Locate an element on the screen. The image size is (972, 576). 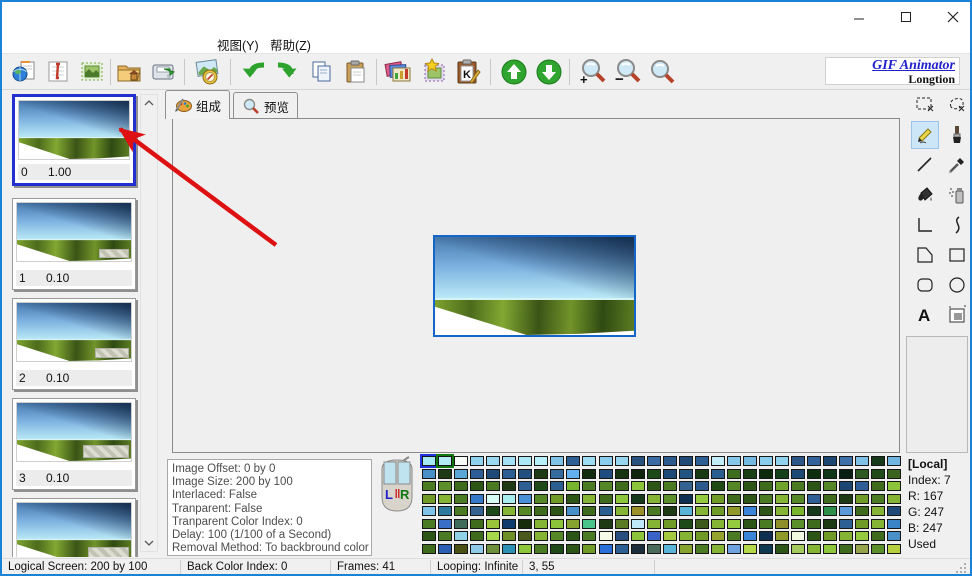
redo-button is located at coordinates (288, 72).